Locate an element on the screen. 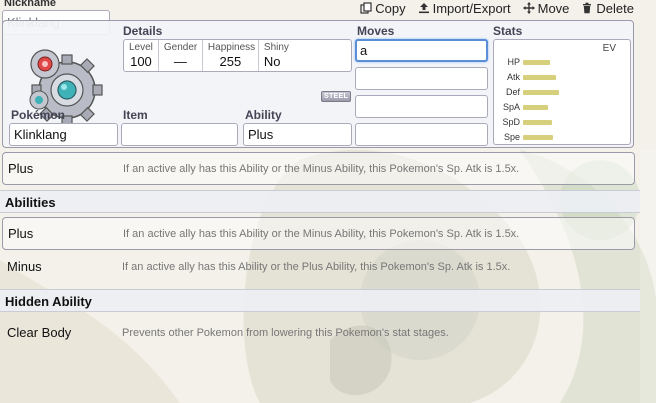 This screenshot has width=656, height=403. shiny-column: Shiny No is located at coordinates (276, 55).